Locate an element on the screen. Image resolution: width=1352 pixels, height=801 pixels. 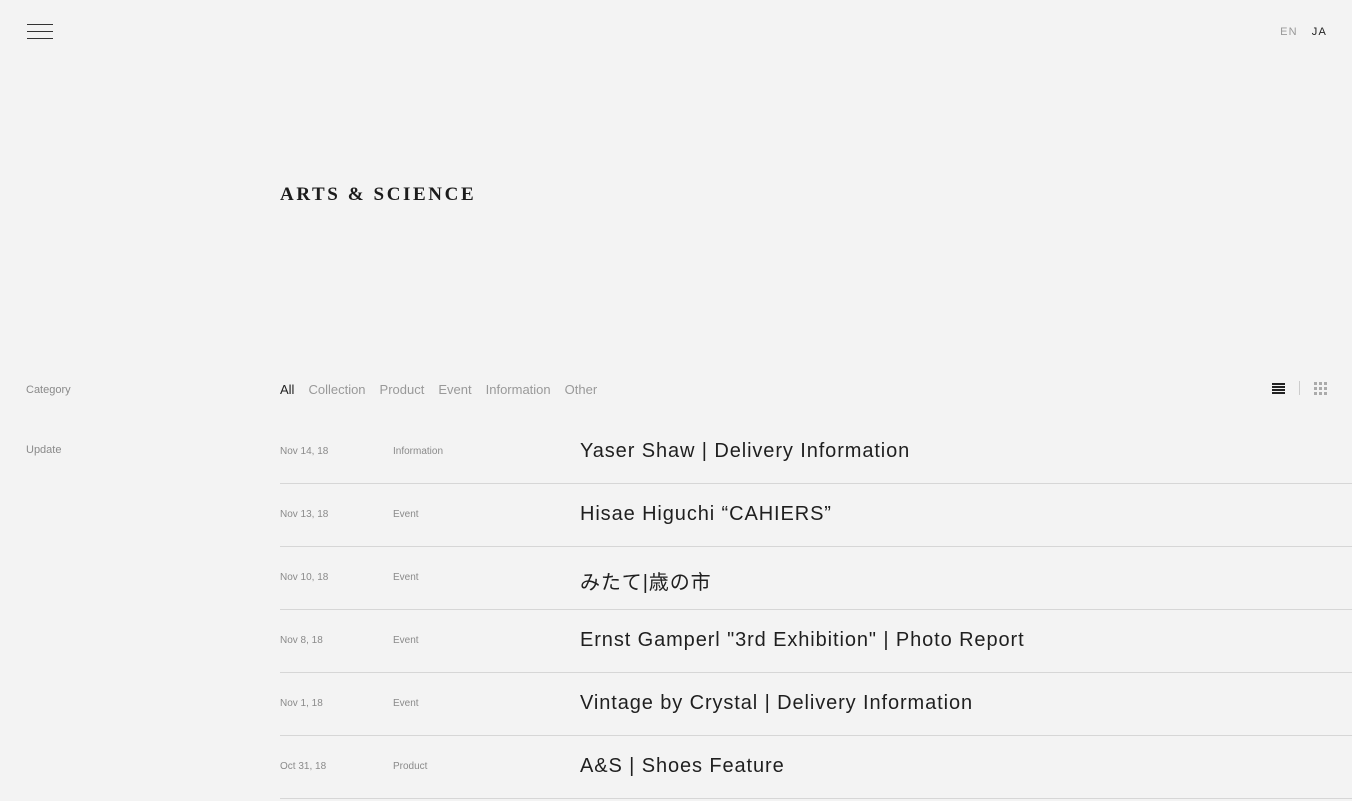
category-label: Category is located at coordinates (48, 390).